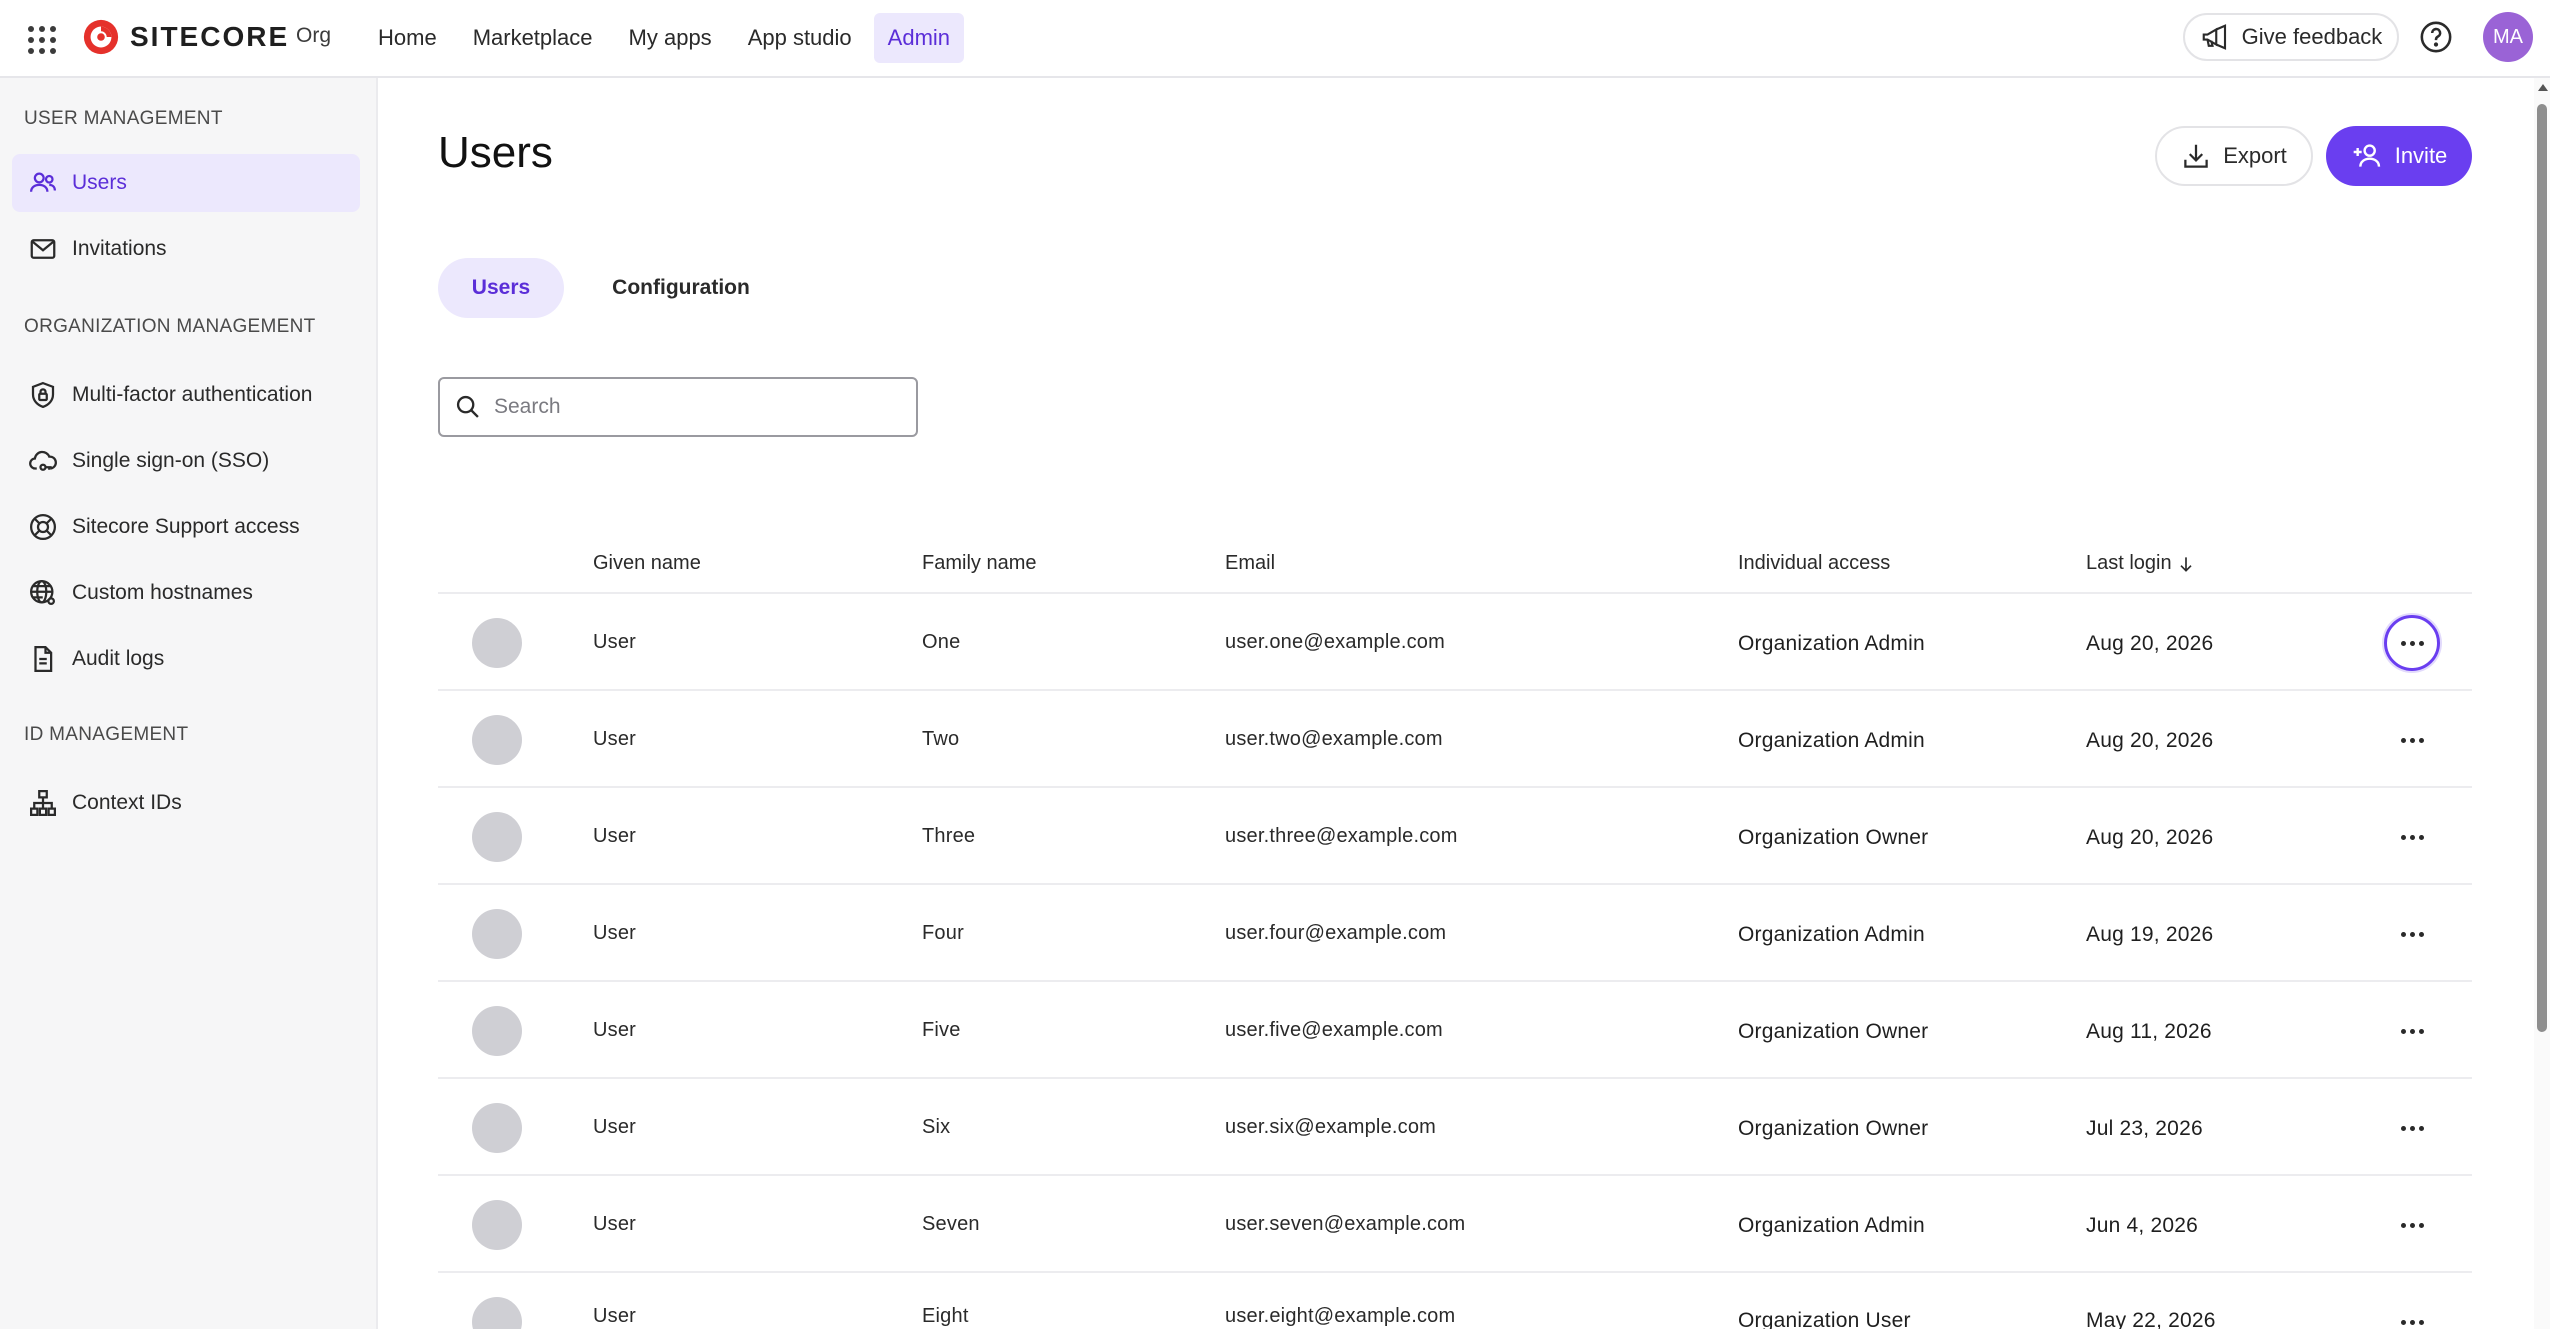 The height and width of the screenshot is (1329, 2550). Describe the element at coordinates (951, 1224) in the screenshot. I see `family-name-cell: Seven` at that location.